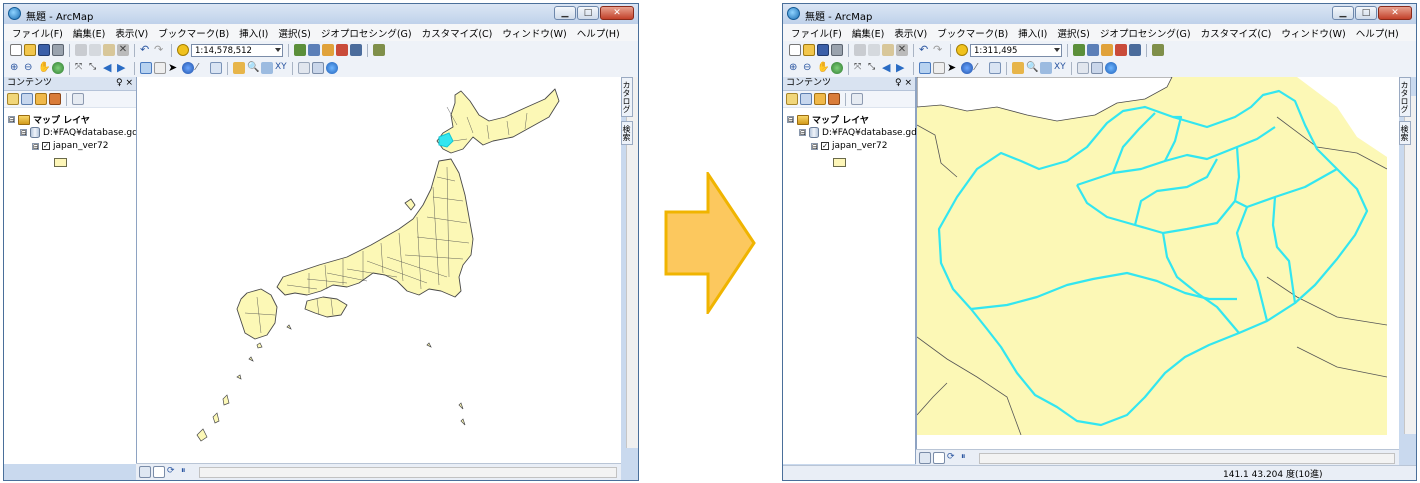 The height and width of the screenshot is (483, 1420). What do you see at coordinates (123, 68) in the screenshot?
I see `forward-icon: ▶` at bounding box center [123, 68].